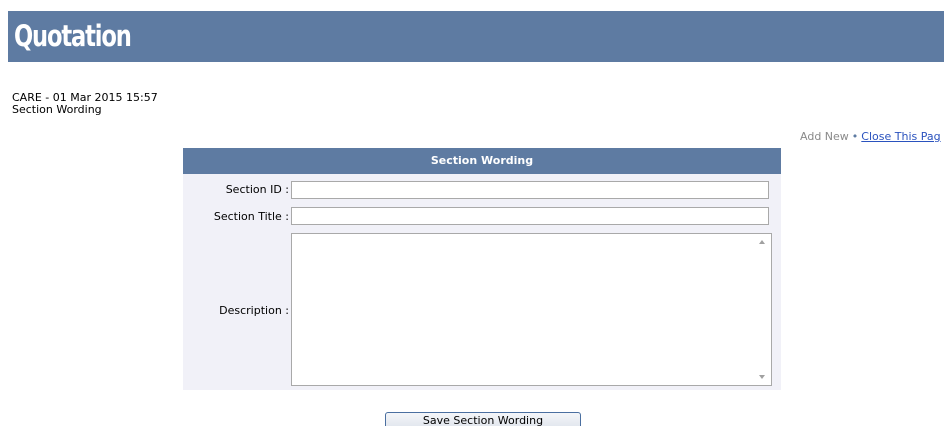 The width and height of the screenshot is (944, 426). Describe the element at coordinates (762, 309) in the screenshot. I see `description-scrollbar` at that location.